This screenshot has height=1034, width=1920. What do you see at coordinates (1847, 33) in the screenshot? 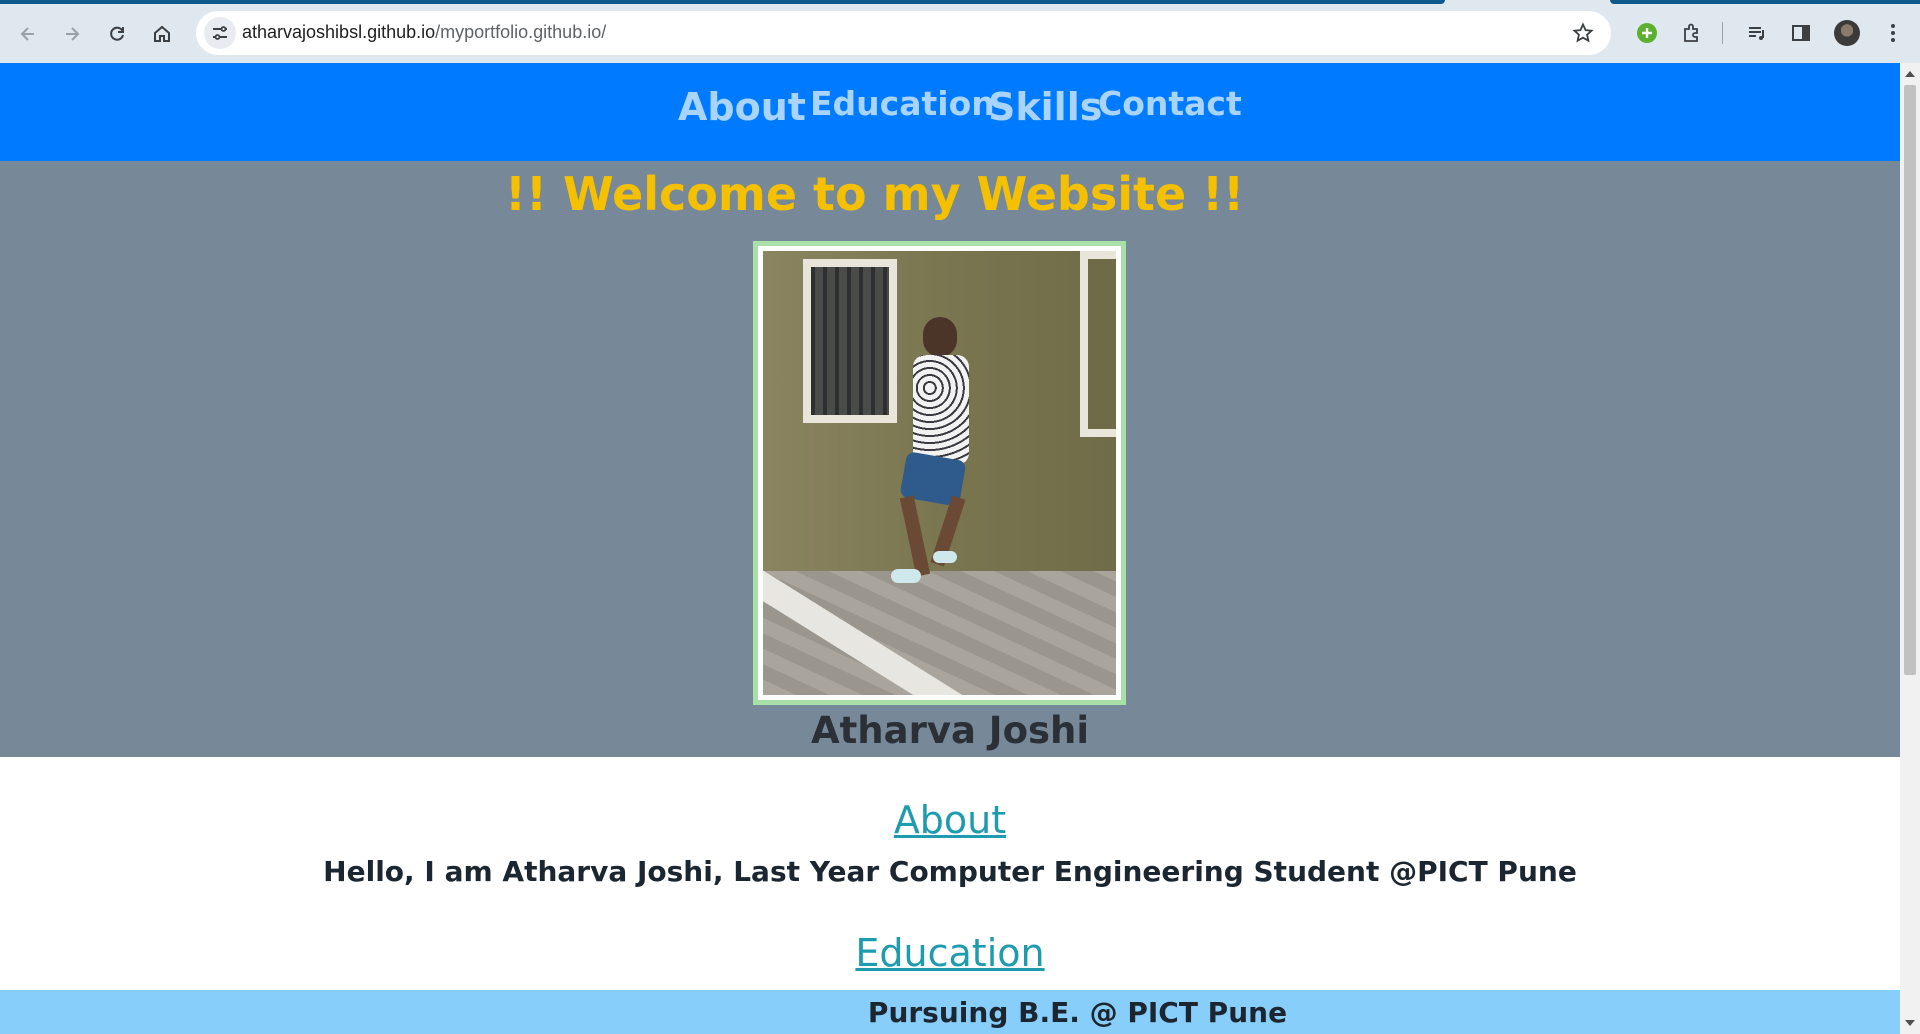
I see `profile-avatar` at bounding box center [1847, 33].